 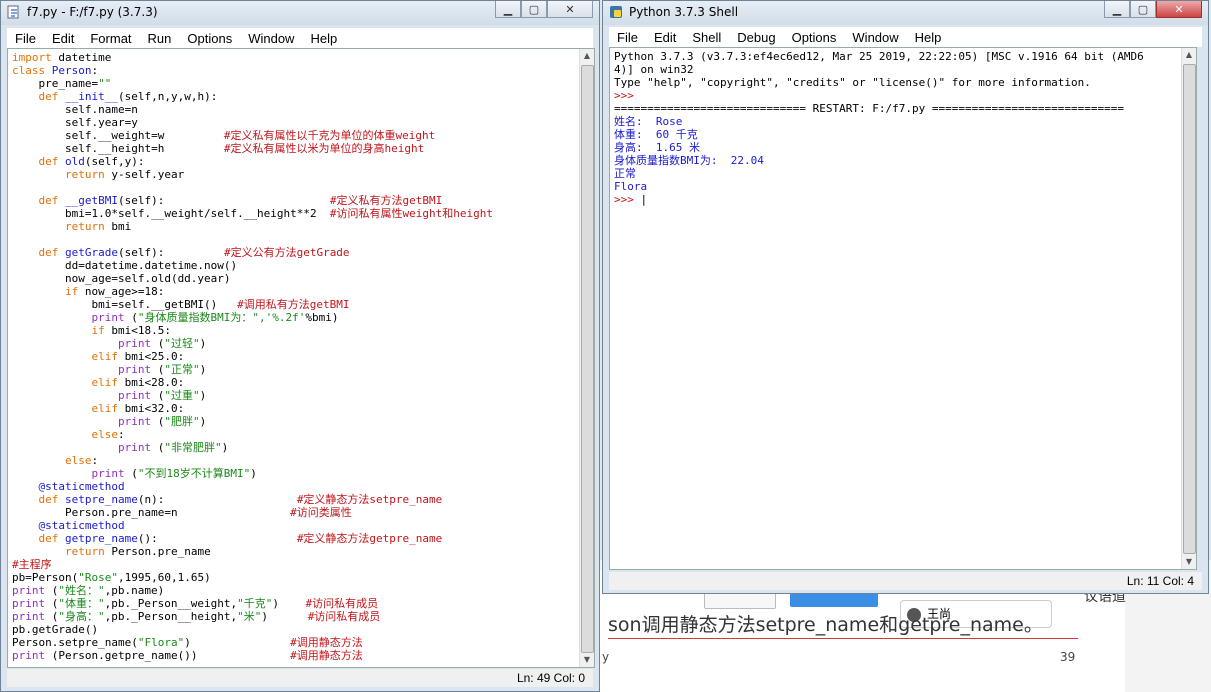 What do you see at coordinates (756, 37) in the screenshot?
I see `shell-menu-debug: Debug` at bounding box center [756, 37].